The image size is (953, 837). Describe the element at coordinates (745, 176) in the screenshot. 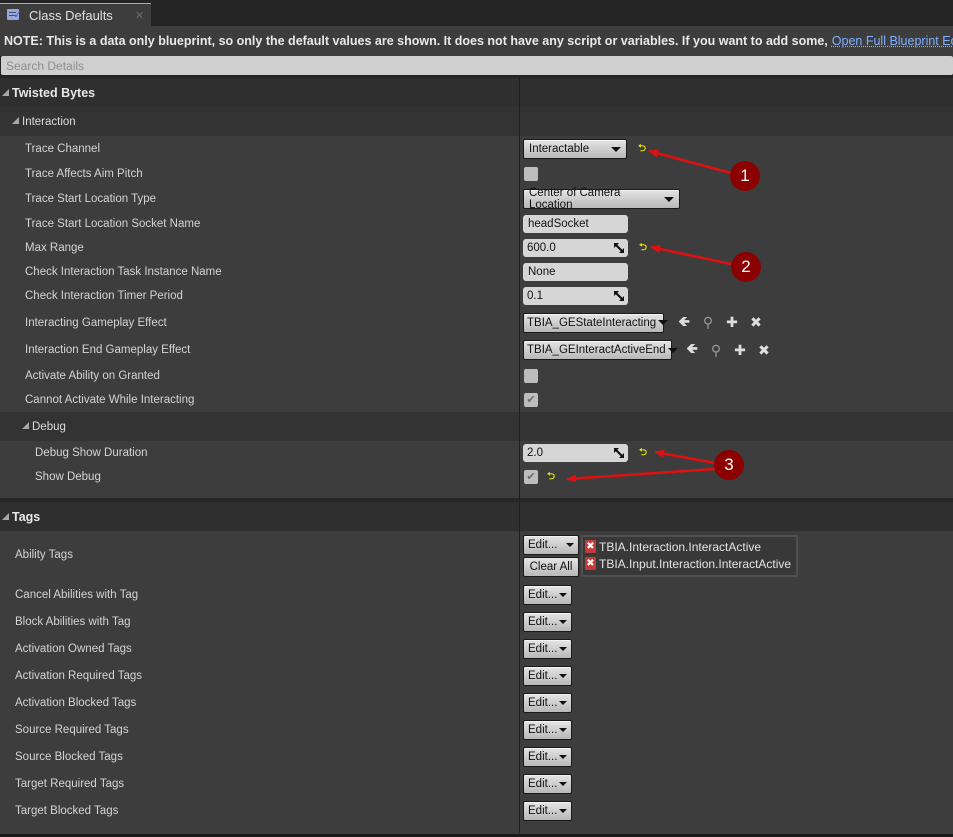

I see `annotation-badge-1: 1` at that location.